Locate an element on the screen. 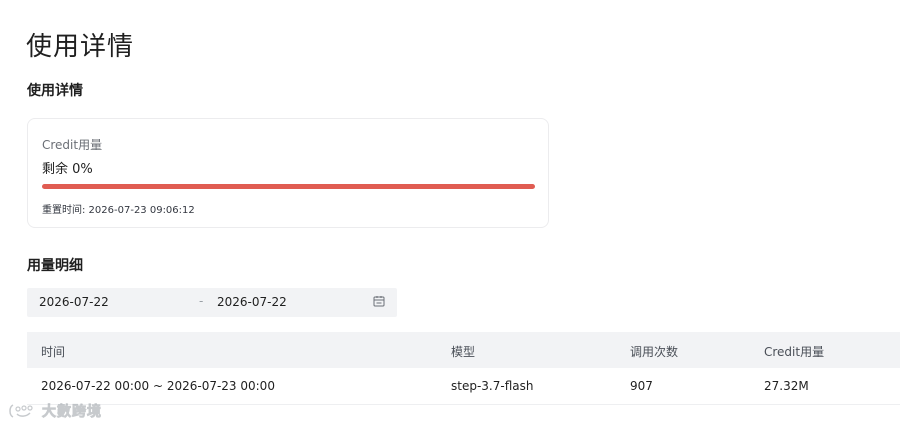 The width and height of the screenshot is (900, 428). details-section-title: 用量明细 is located at coordinates (55, 266).